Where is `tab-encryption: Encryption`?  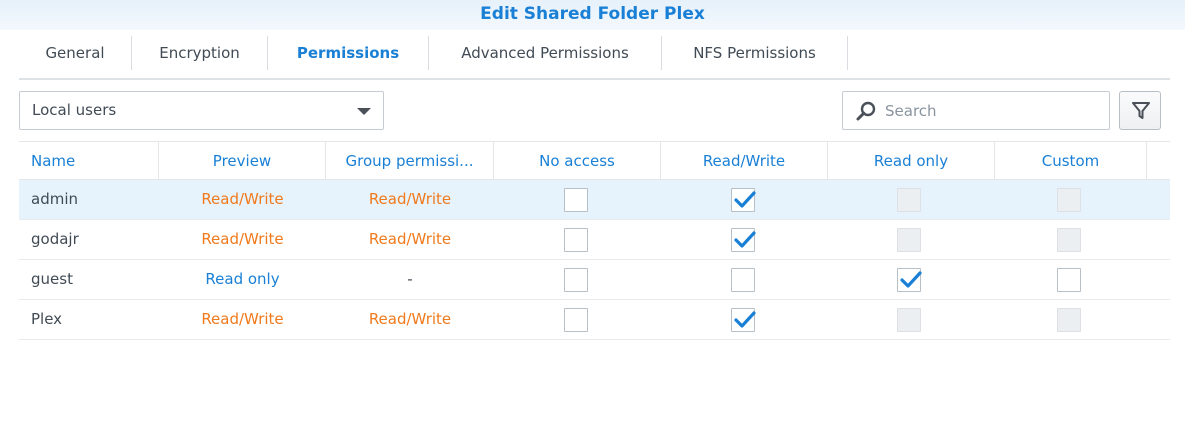
tab-encryption: Encryption is located at coordinates (199, 53).